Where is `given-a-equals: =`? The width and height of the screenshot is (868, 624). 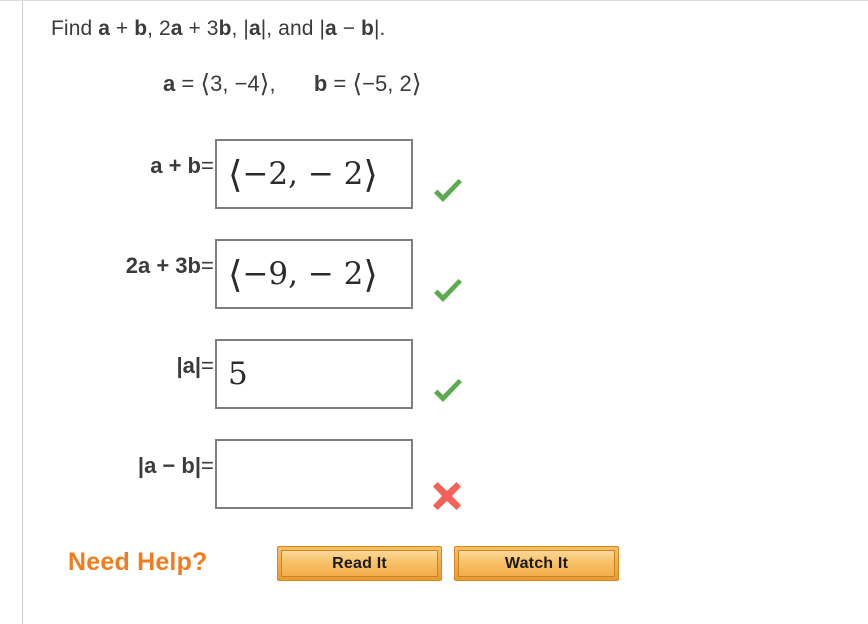 given-a-equals: = is located at coordinates (188, 83).